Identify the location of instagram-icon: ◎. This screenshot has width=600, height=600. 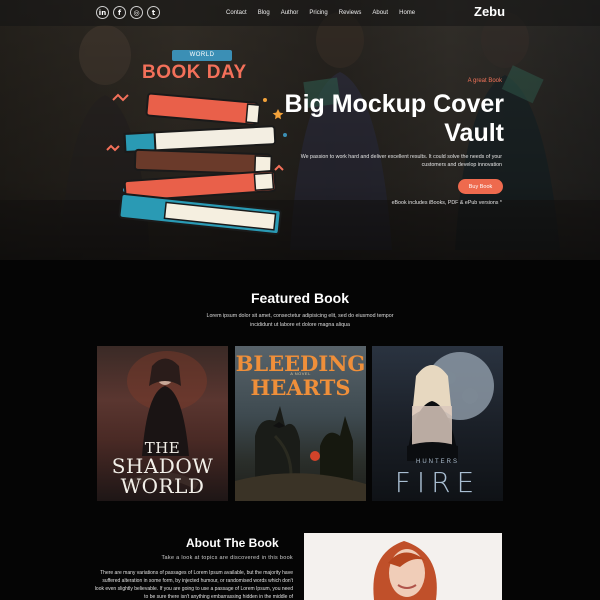
(136, 12).